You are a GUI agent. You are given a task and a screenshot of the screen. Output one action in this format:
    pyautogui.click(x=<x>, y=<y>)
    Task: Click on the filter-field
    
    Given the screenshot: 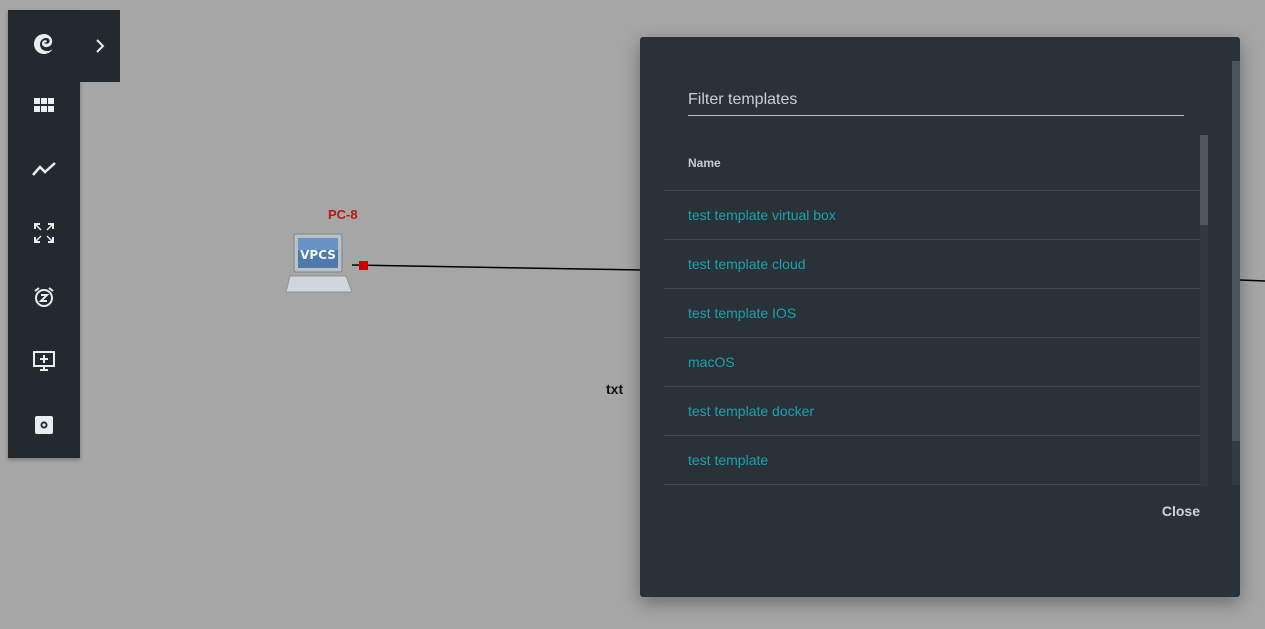 What is the action you would take?
    pyautogui.click(x=936, y=101)
    